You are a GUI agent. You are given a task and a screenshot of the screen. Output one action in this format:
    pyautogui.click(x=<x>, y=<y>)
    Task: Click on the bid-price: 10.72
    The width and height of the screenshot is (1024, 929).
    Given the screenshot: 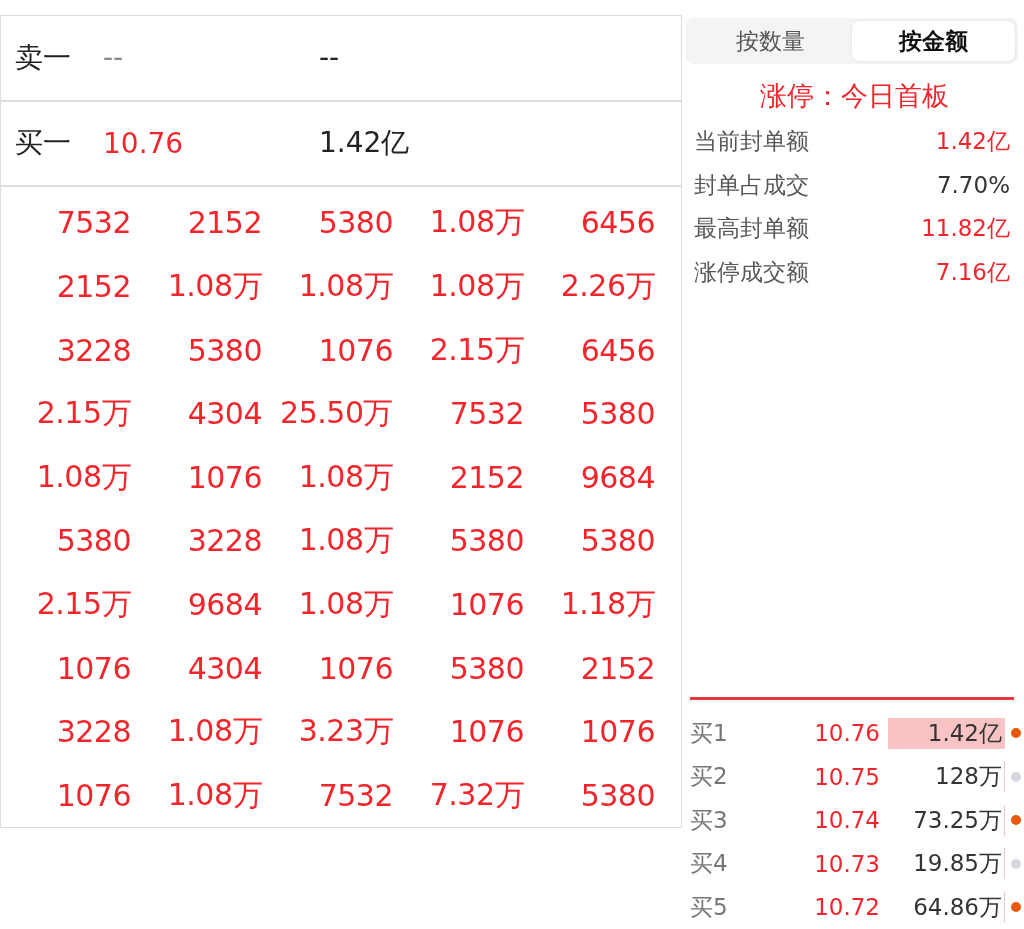 What is the action you would take?
    pyautogui.click(x=846, y=907)
    